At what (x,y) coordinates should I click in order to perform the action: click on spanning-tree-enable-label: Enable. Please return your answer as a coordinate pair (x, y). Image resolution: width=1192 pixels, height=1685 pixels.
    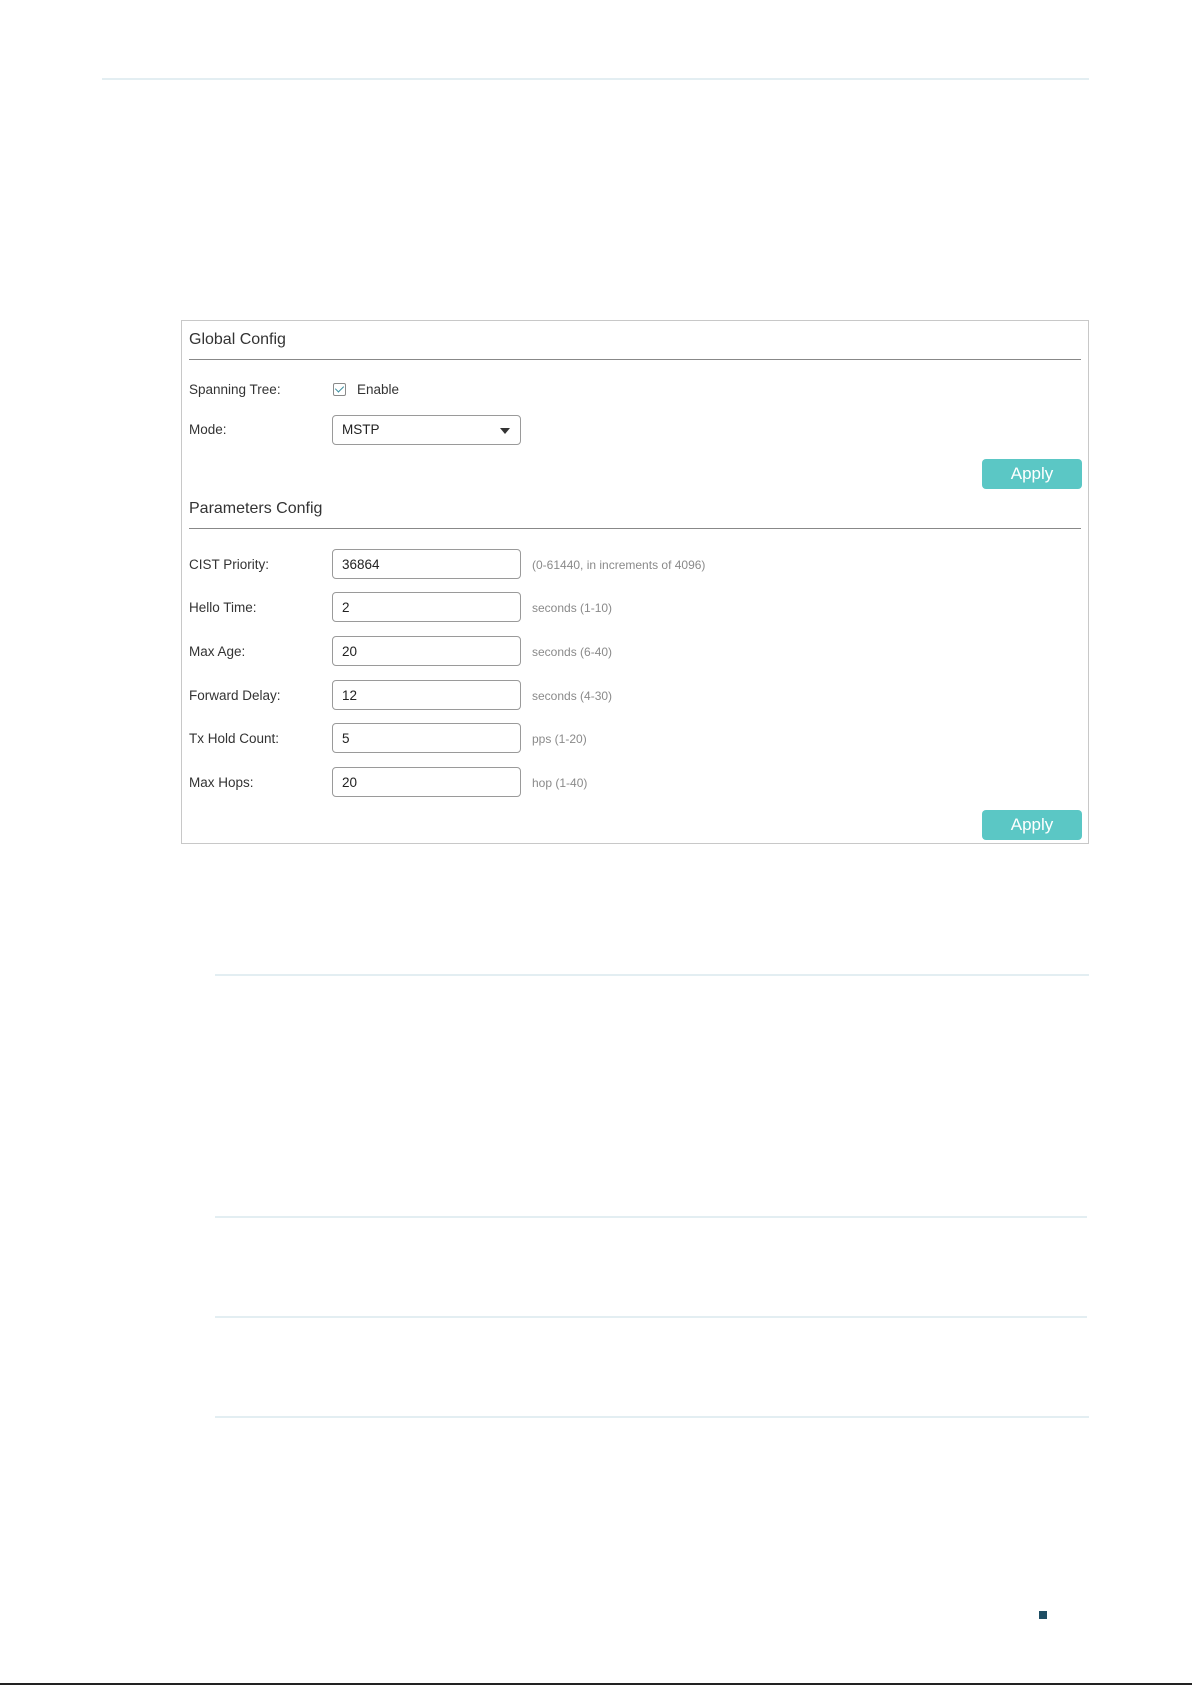
    Looking at the image, I should click on (378, 389).